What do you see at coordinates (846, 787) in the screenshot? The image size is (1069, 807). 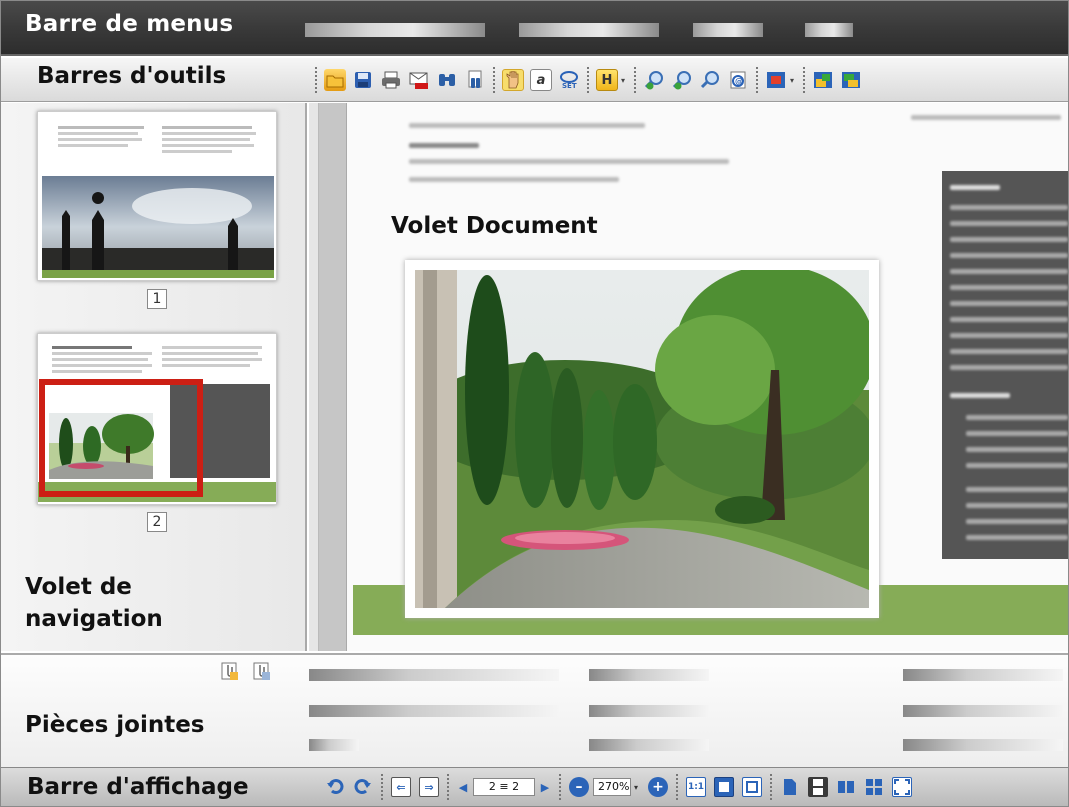 I see `facing-pages-icon` at bounding box center [846, 787].